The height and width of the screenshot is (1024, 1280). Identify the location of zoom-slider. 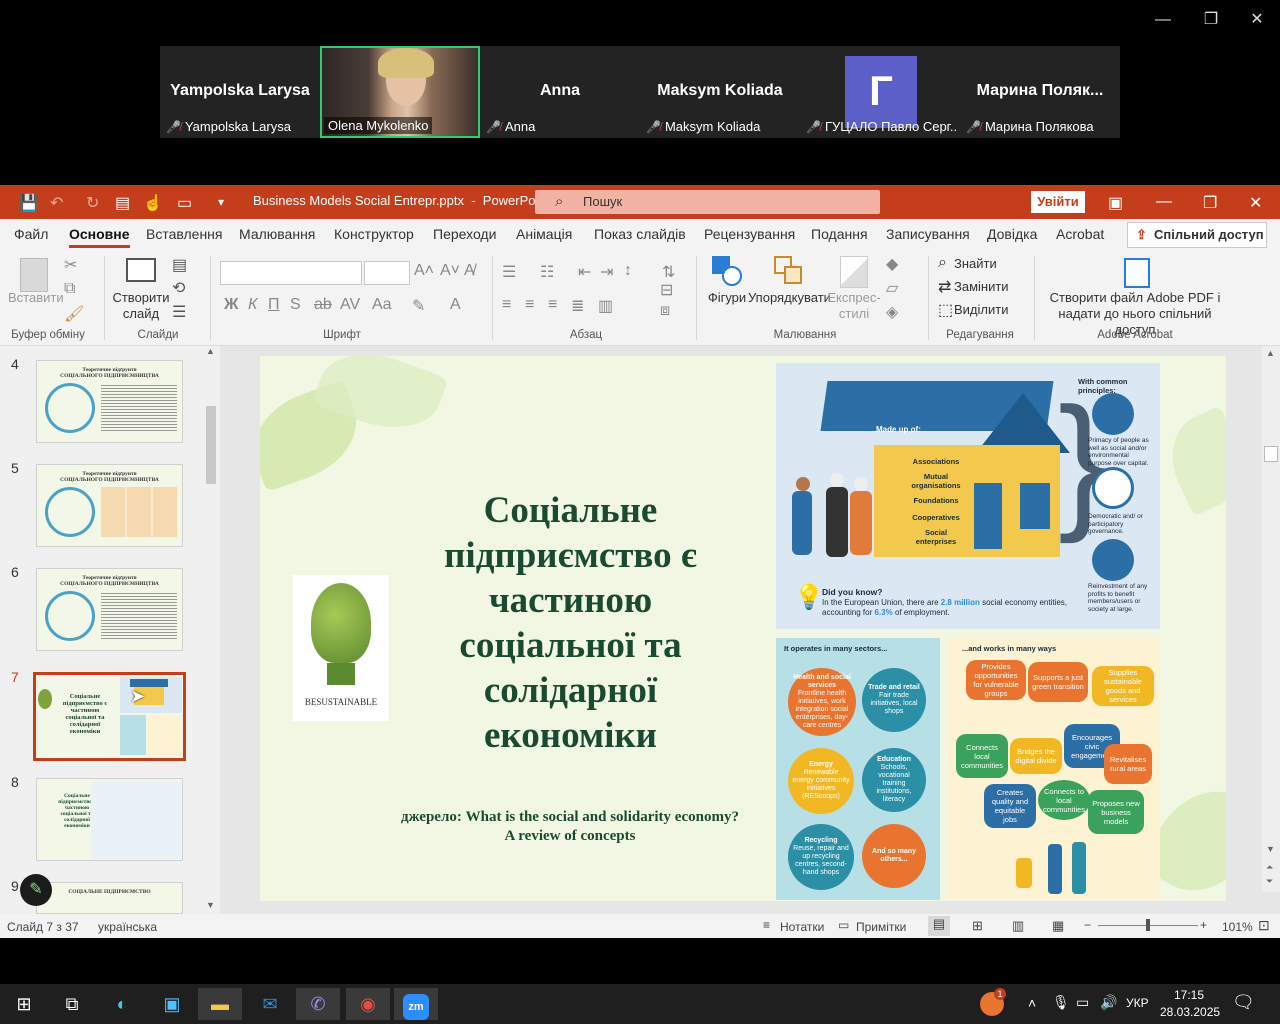
(1148, 925).